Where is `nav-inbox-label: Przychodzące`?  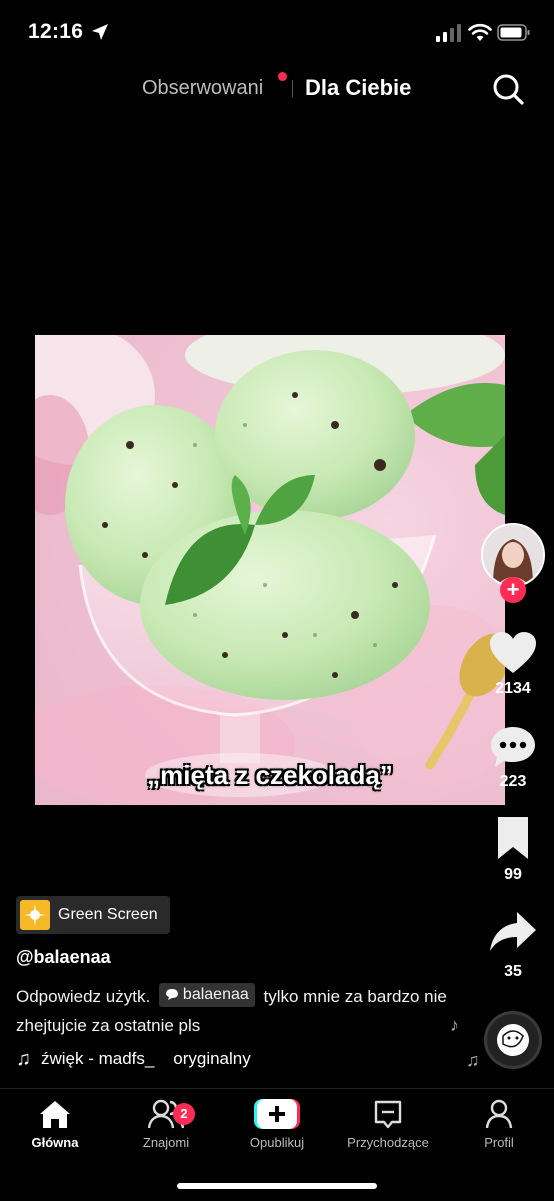
nav-inbox-label: Przychodzące is located at coordinates (388, 1142).